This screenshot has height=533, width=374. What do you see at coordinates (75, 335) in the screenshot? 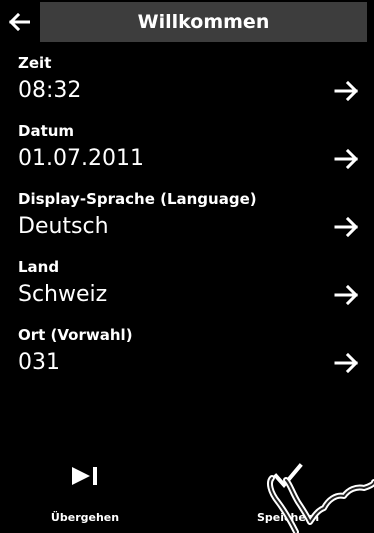
I see `setting-label: Ort (Vorwahl)` at bounding box center [75, 335].